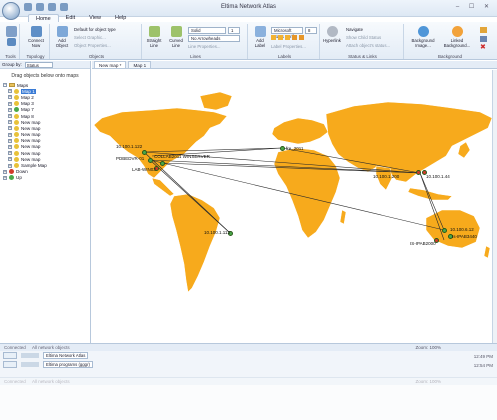 This screenshot has height=420, width=497. What do you see at coordinates (483, 47) in the screenshot?
I see `remove-background-icon: ✖` at bounding box center [483, 47].